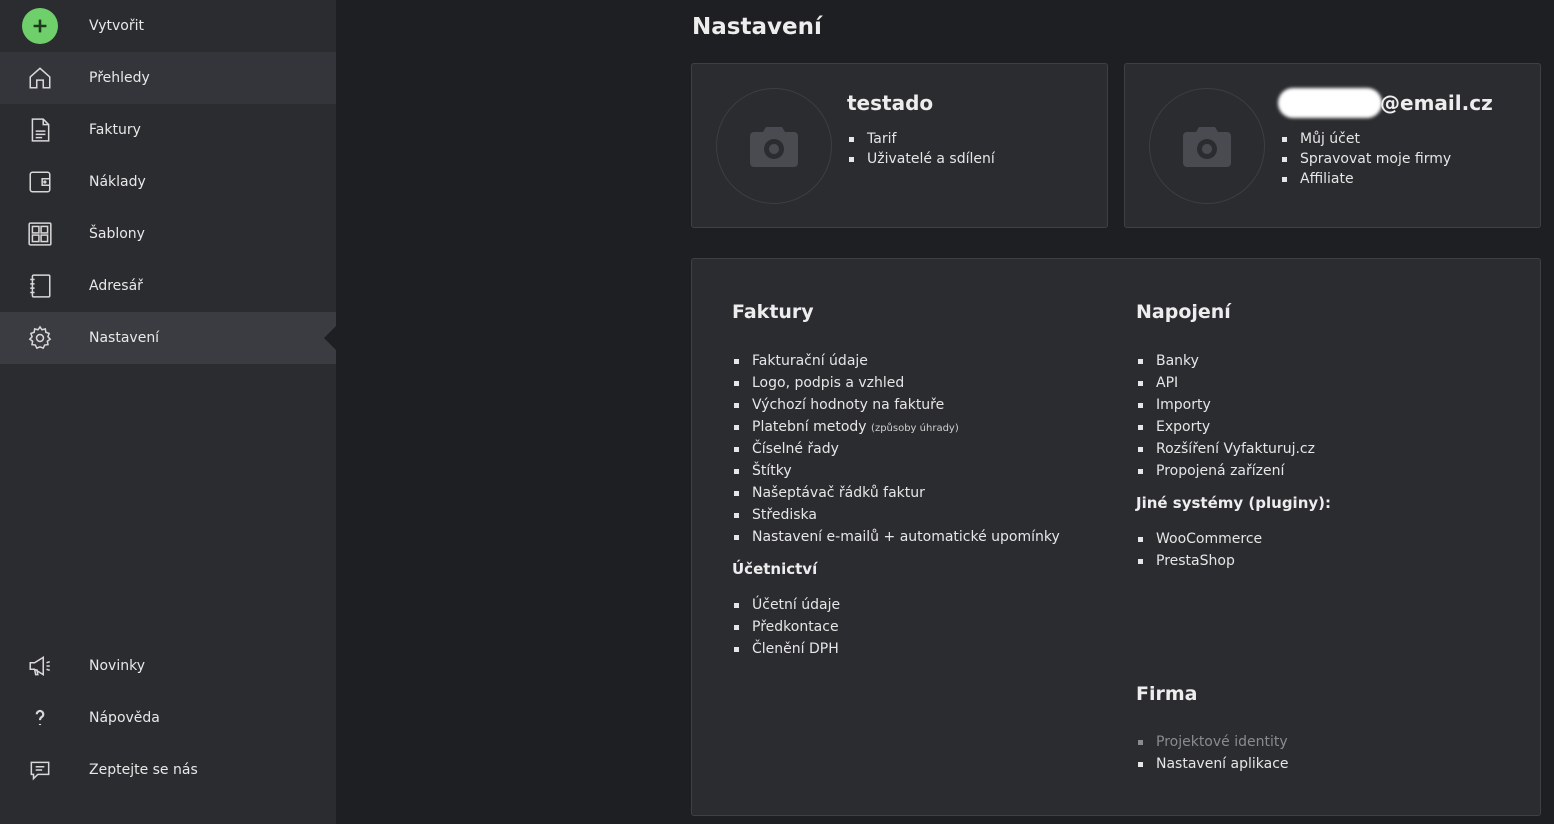  What do you see at coordinates (124, 338) in the screenshot?
I see `sidebar-item-label: Nastavení` at bounding box center [124, 338].